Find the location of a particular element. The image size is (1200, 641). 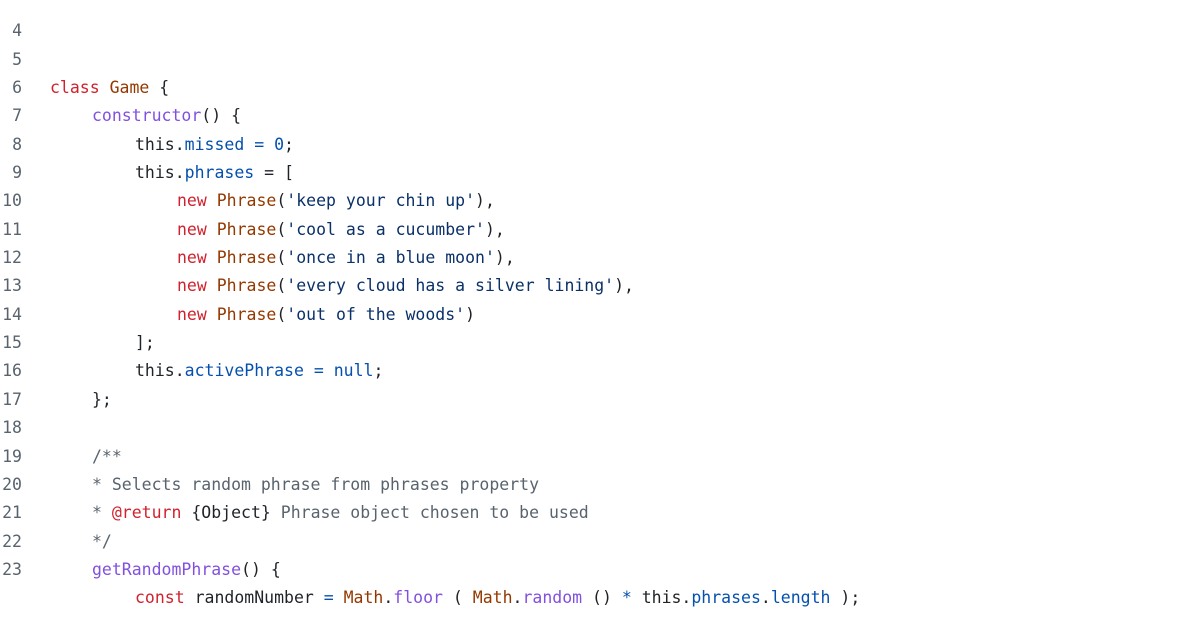

this-keyword: this. is located at coordinates (661, 598).